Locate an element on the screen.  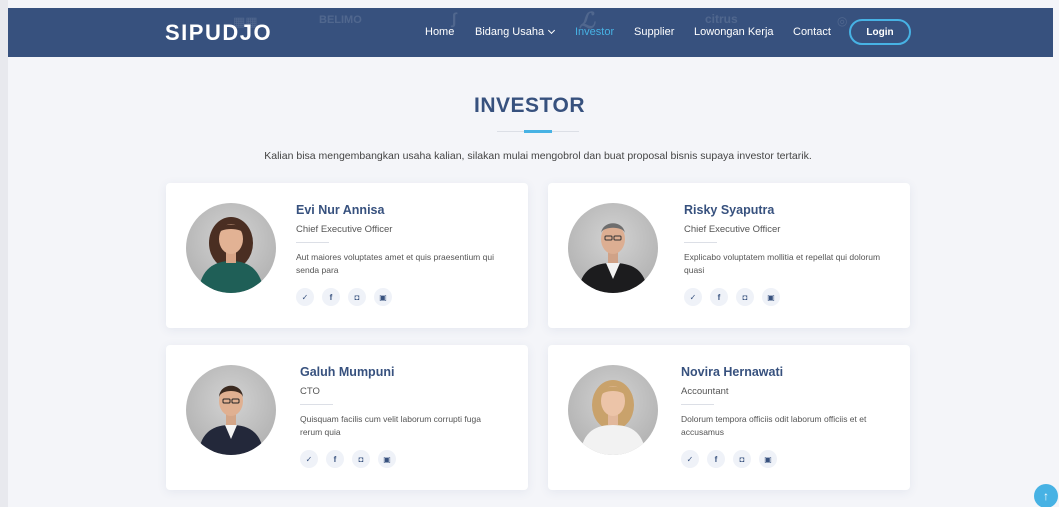
section-title: INVESTOR is located at coordinates (529, 105).